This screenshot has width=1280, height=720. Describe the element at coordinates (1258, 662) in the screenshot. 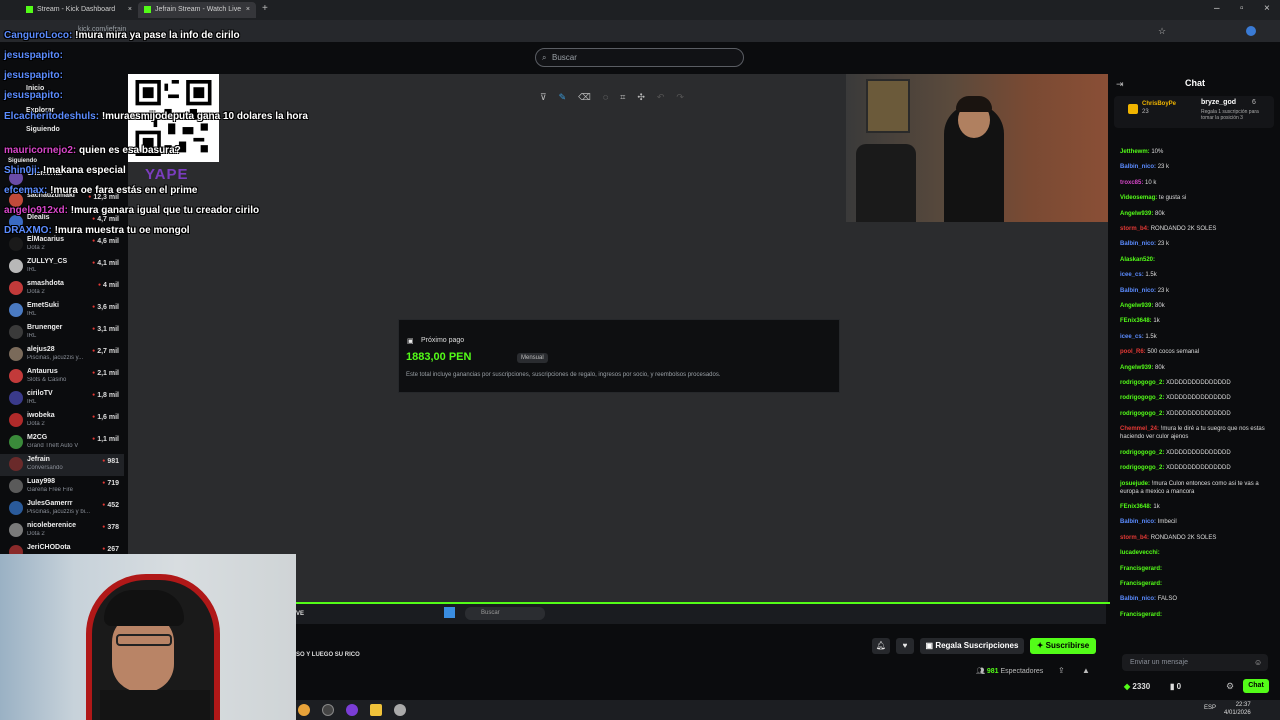

I see `emote-picker-icon: ☺` at that location.